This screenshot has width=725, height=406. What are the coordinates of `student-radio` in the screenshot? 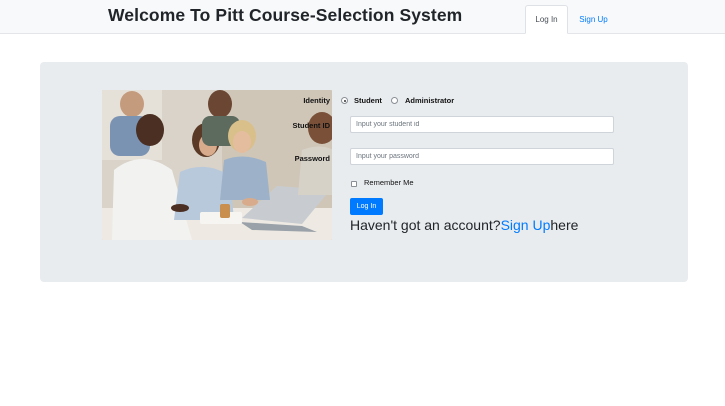 It's located at (344, 100).